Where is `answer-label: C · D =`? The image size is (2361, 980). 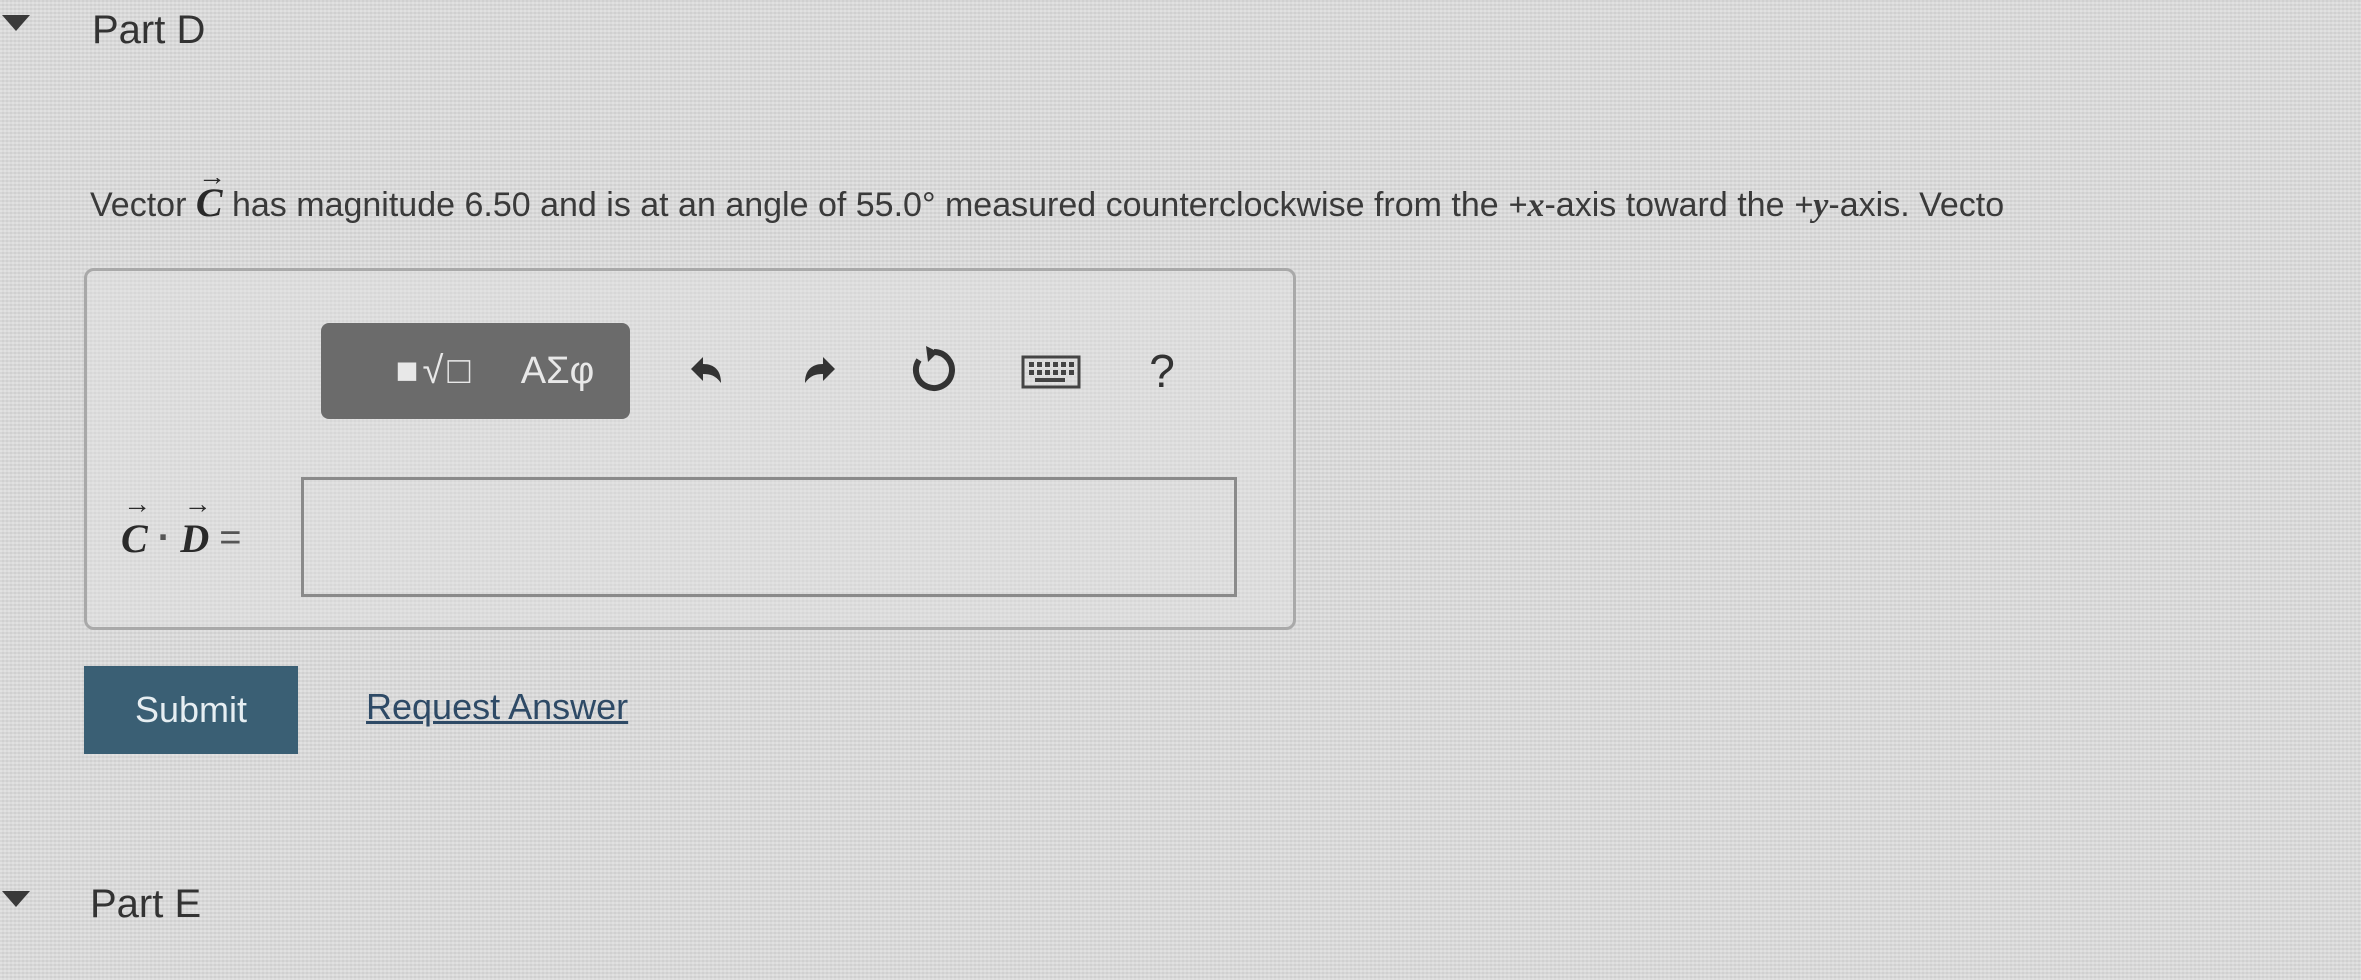
answer-label: C · D = is located at coordinates (181, 538).